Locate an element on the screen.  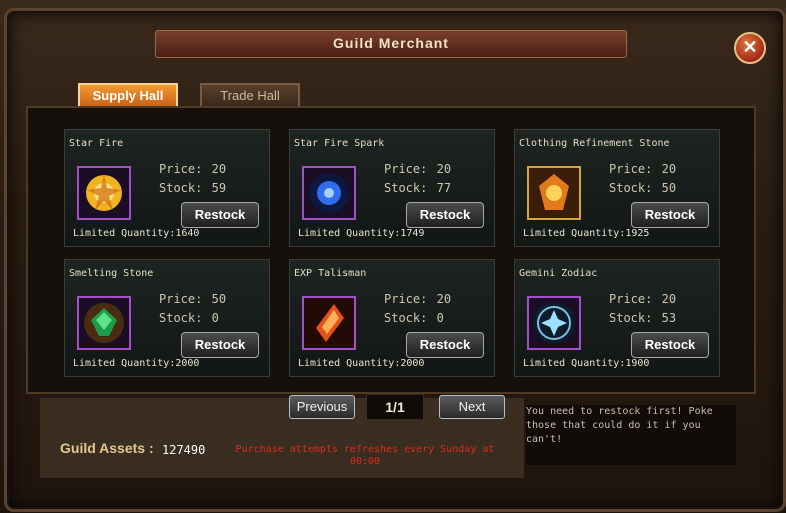
item-name: Smelting Stone is located at coordinates (111, 273).